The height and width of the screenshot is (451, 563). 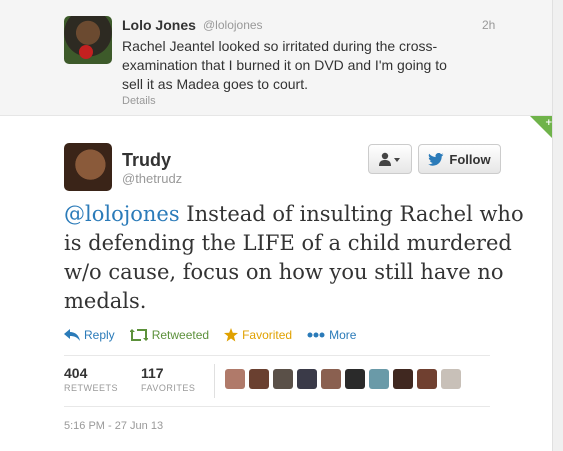 I want to click on favorite-button: Favorited, so click(x=258, y=335).